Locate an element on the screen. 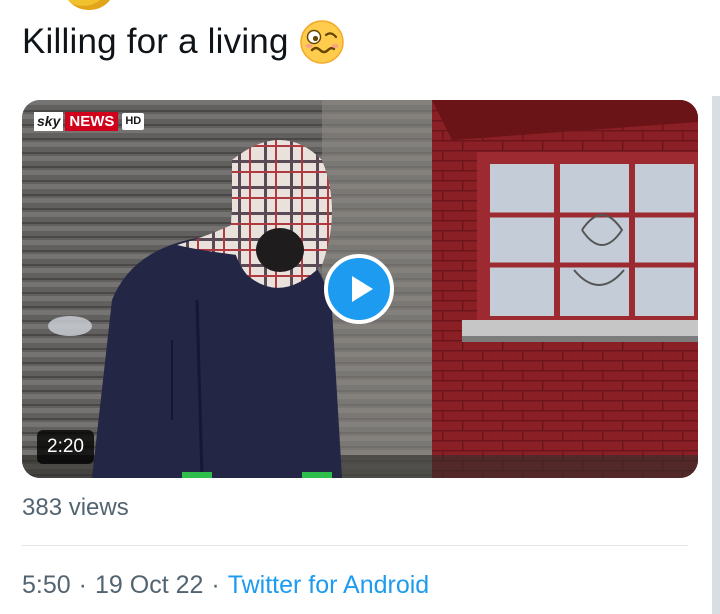 This screenshot has height=614, width=720. view-count: 383 views is located at coordinates (75, 507).